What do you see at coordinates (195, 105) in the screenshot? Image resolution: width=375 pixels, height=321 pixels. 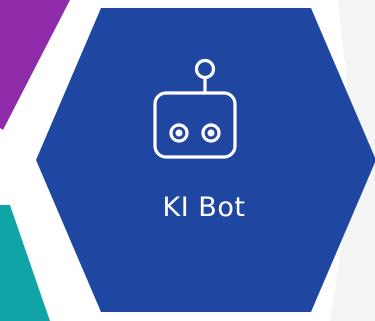 I see `robot-icon` at bounding box center [195, 105].